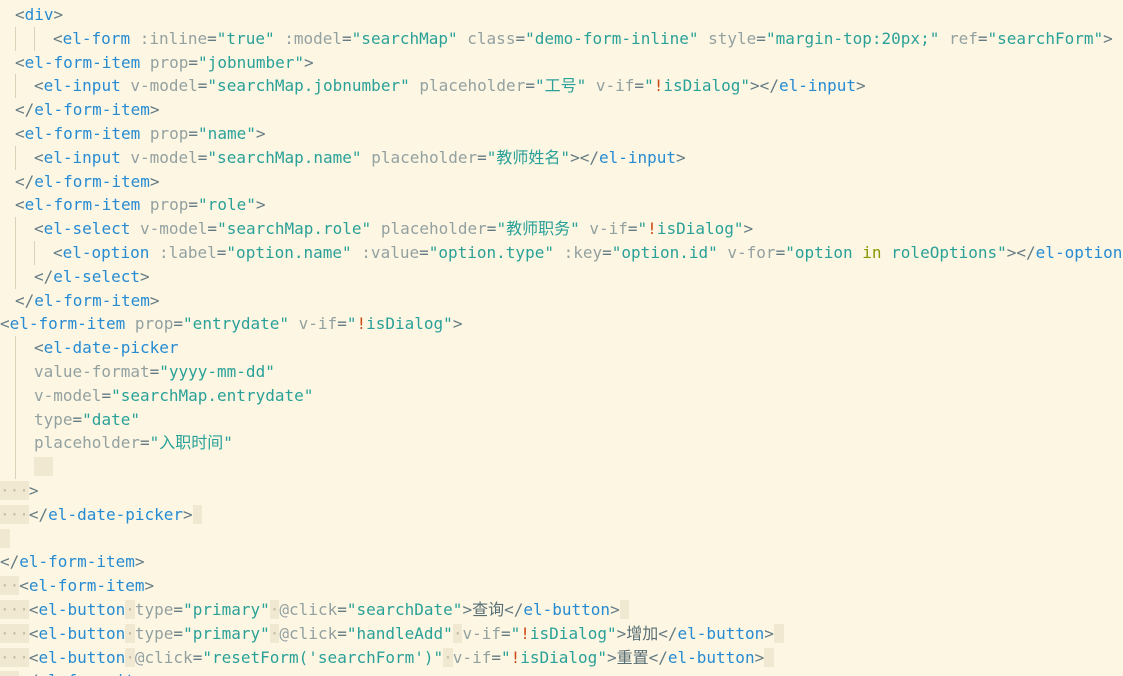  What do you see at coordinates (284, 157) in the screenshot?
I see `code-token: "searchMap.name"` at bounding box center [284, 157].